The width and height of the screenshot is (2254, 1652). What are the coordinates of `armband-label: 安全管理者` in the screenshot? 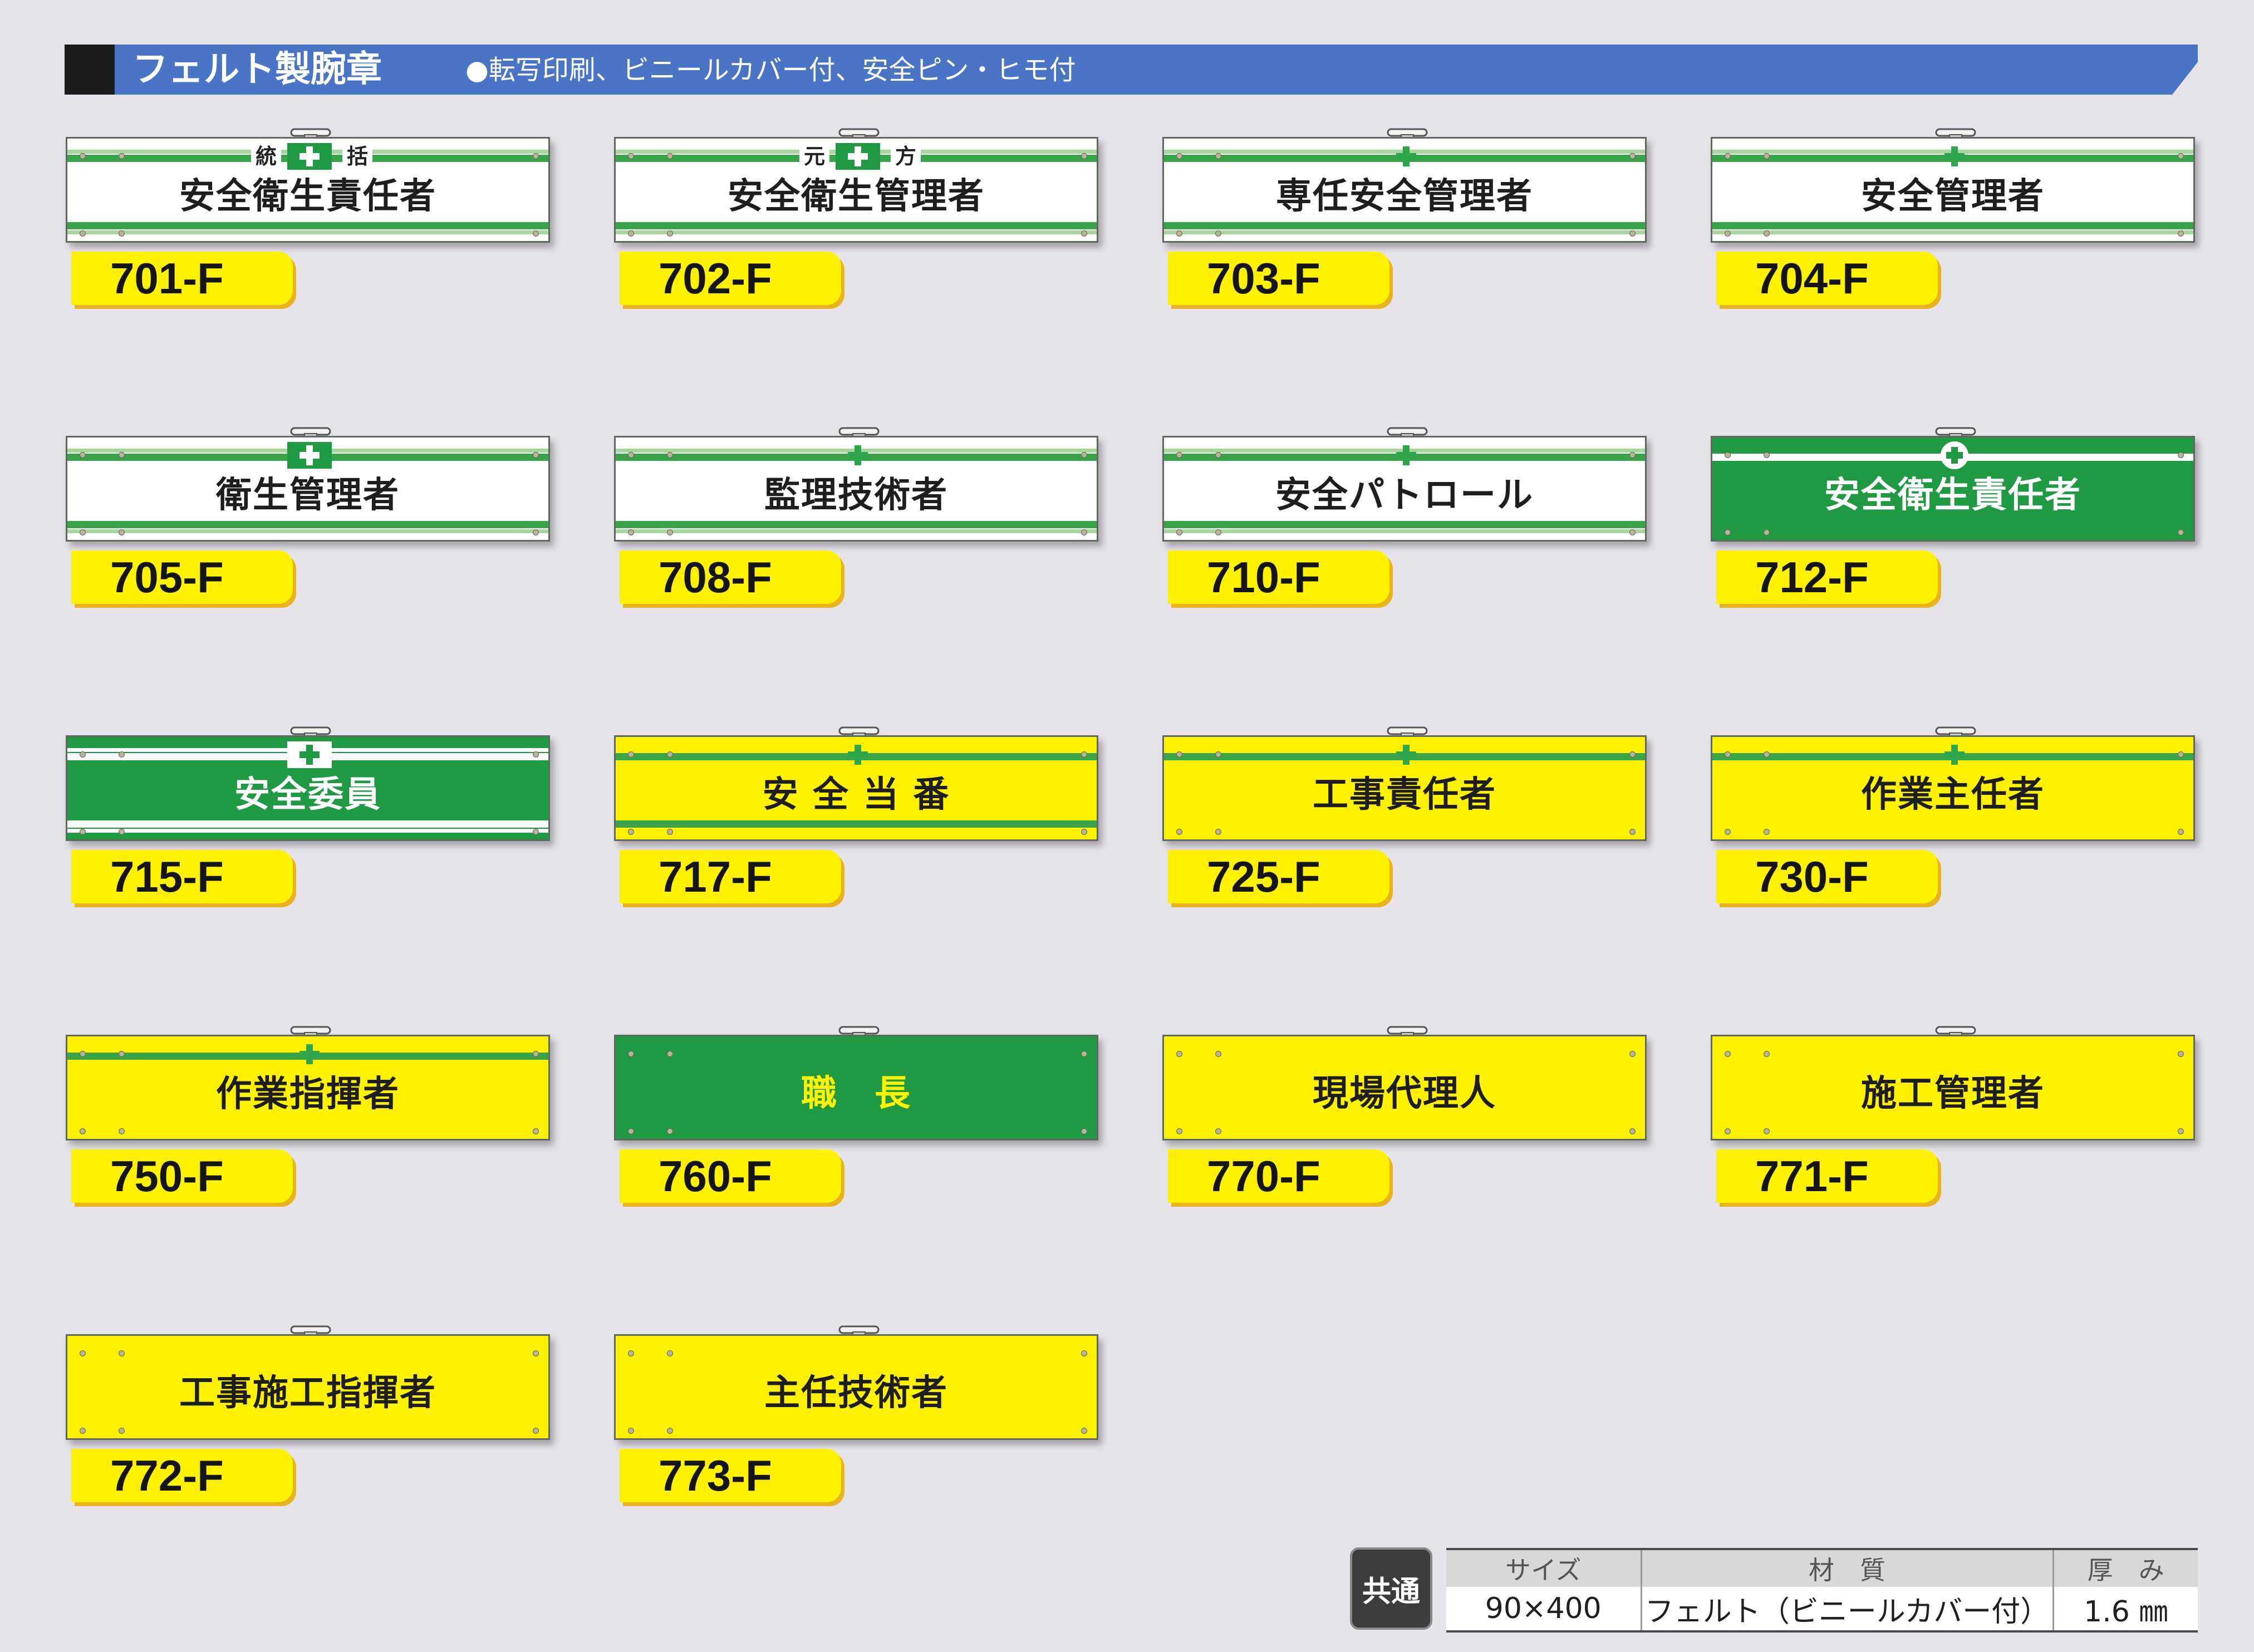 It's located at (1953, 197).